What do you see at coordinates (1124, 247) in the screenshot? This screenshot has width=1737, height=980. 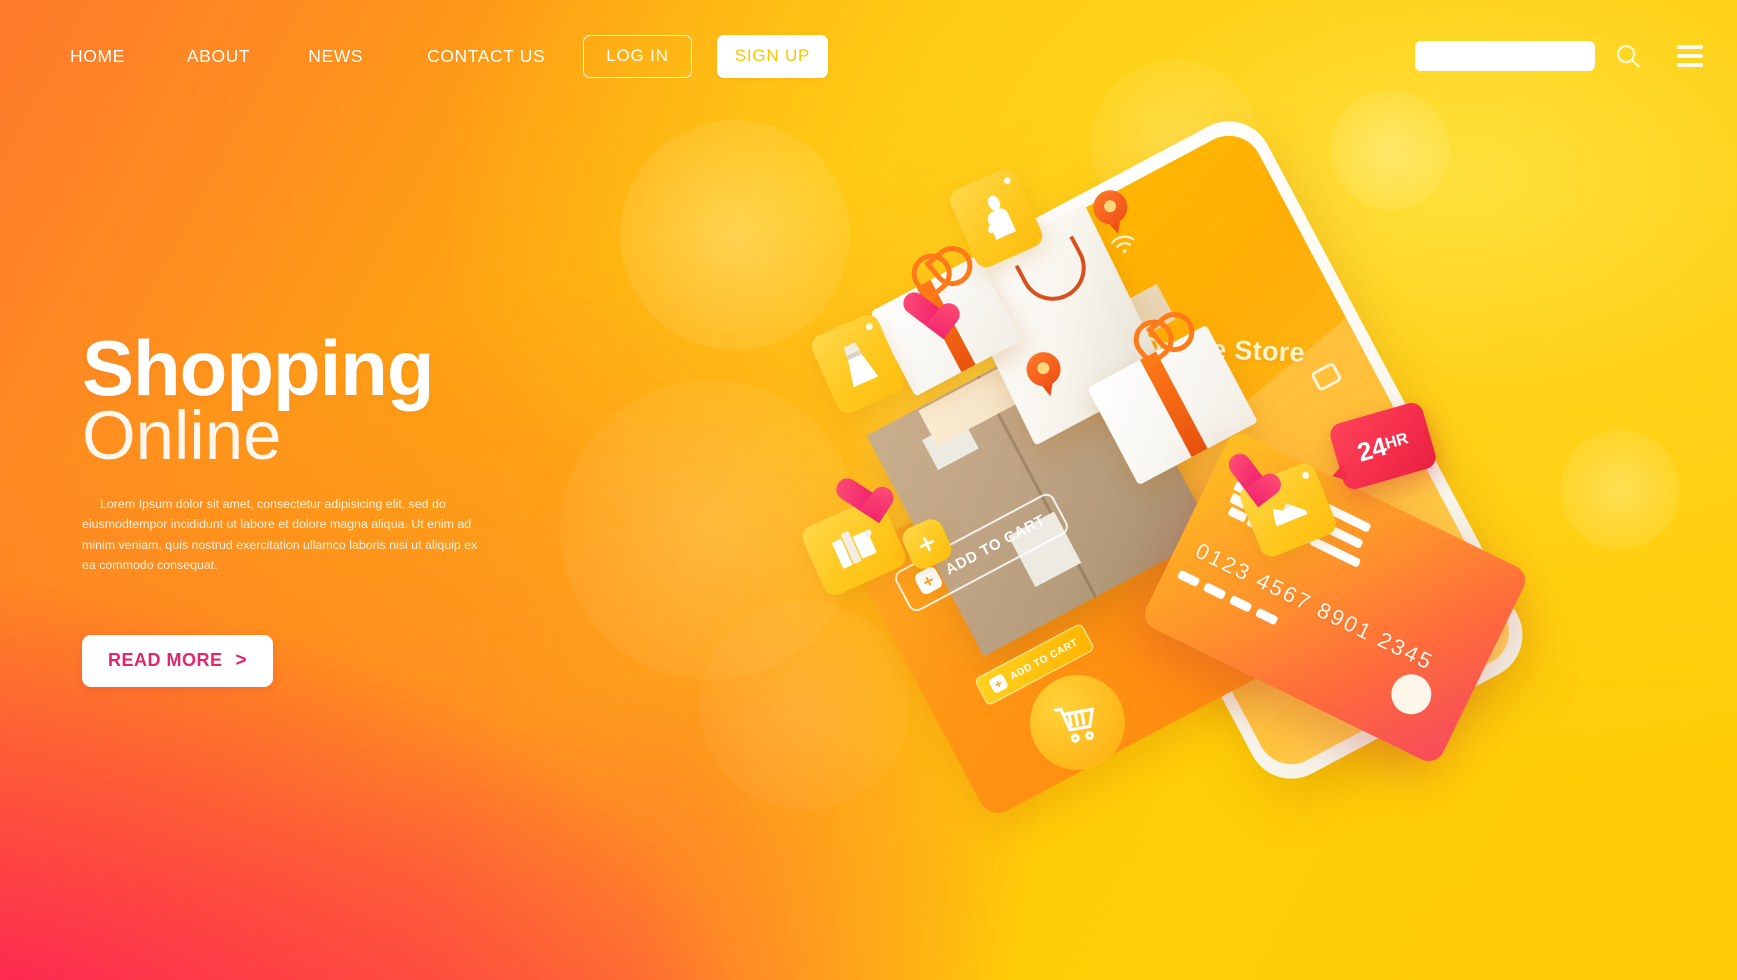 I see `wifi-icon` at bounding box center [1124, 247].